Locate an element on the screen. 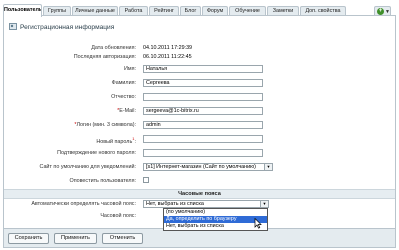  login-label-text: Логин (мин. 3 символа): is located at coordinates (106, 125).